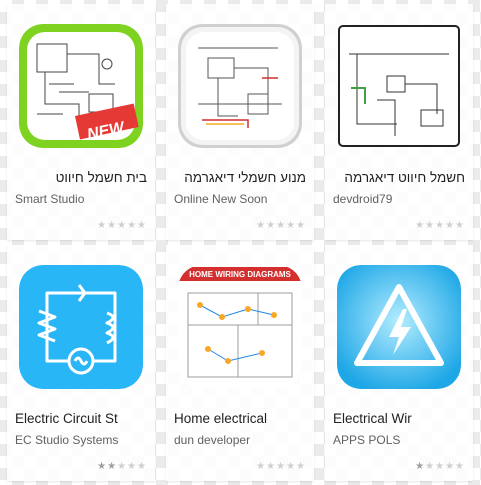 The height and width of the screenshot is (485, 481). I want to click on app-card: Electrical Wir APPS POLS ★★★★★, so click(399, 363).